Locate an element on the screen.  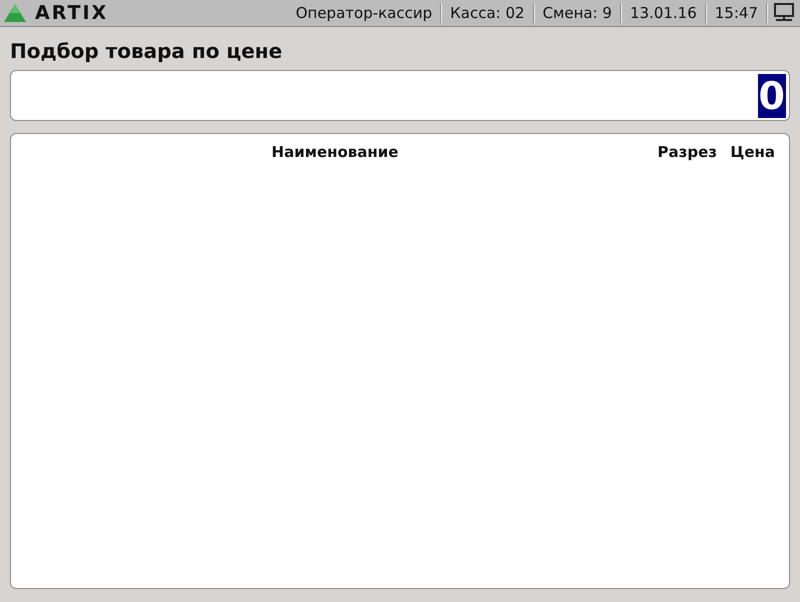
status-text: Смена: 9 is located at coordinates (577, 13).